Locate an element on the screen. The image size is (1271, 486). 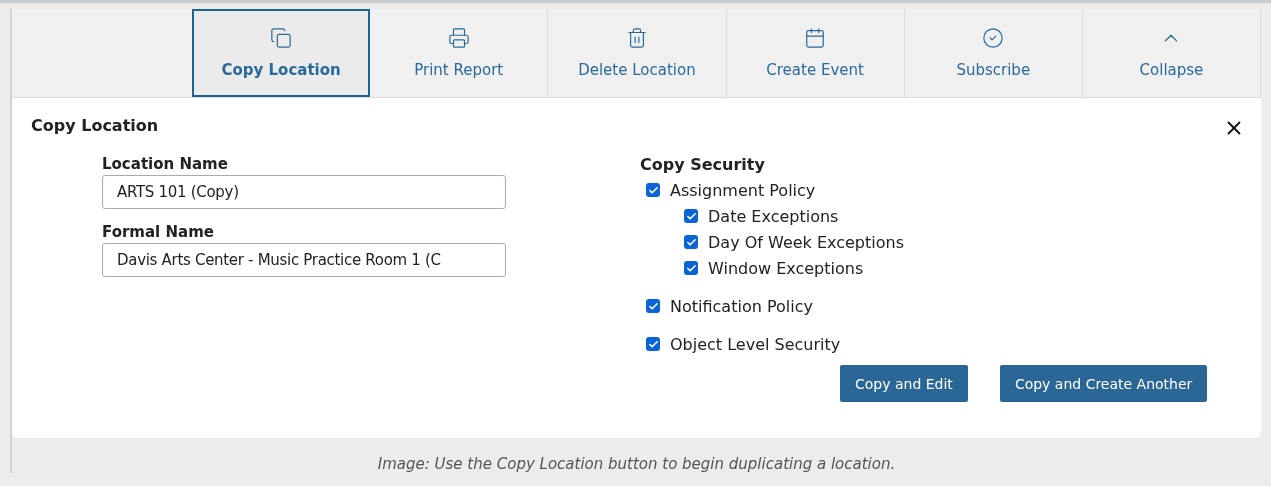
input-field: ARTS 101 (Copy) is located at coordinates (304, 192).